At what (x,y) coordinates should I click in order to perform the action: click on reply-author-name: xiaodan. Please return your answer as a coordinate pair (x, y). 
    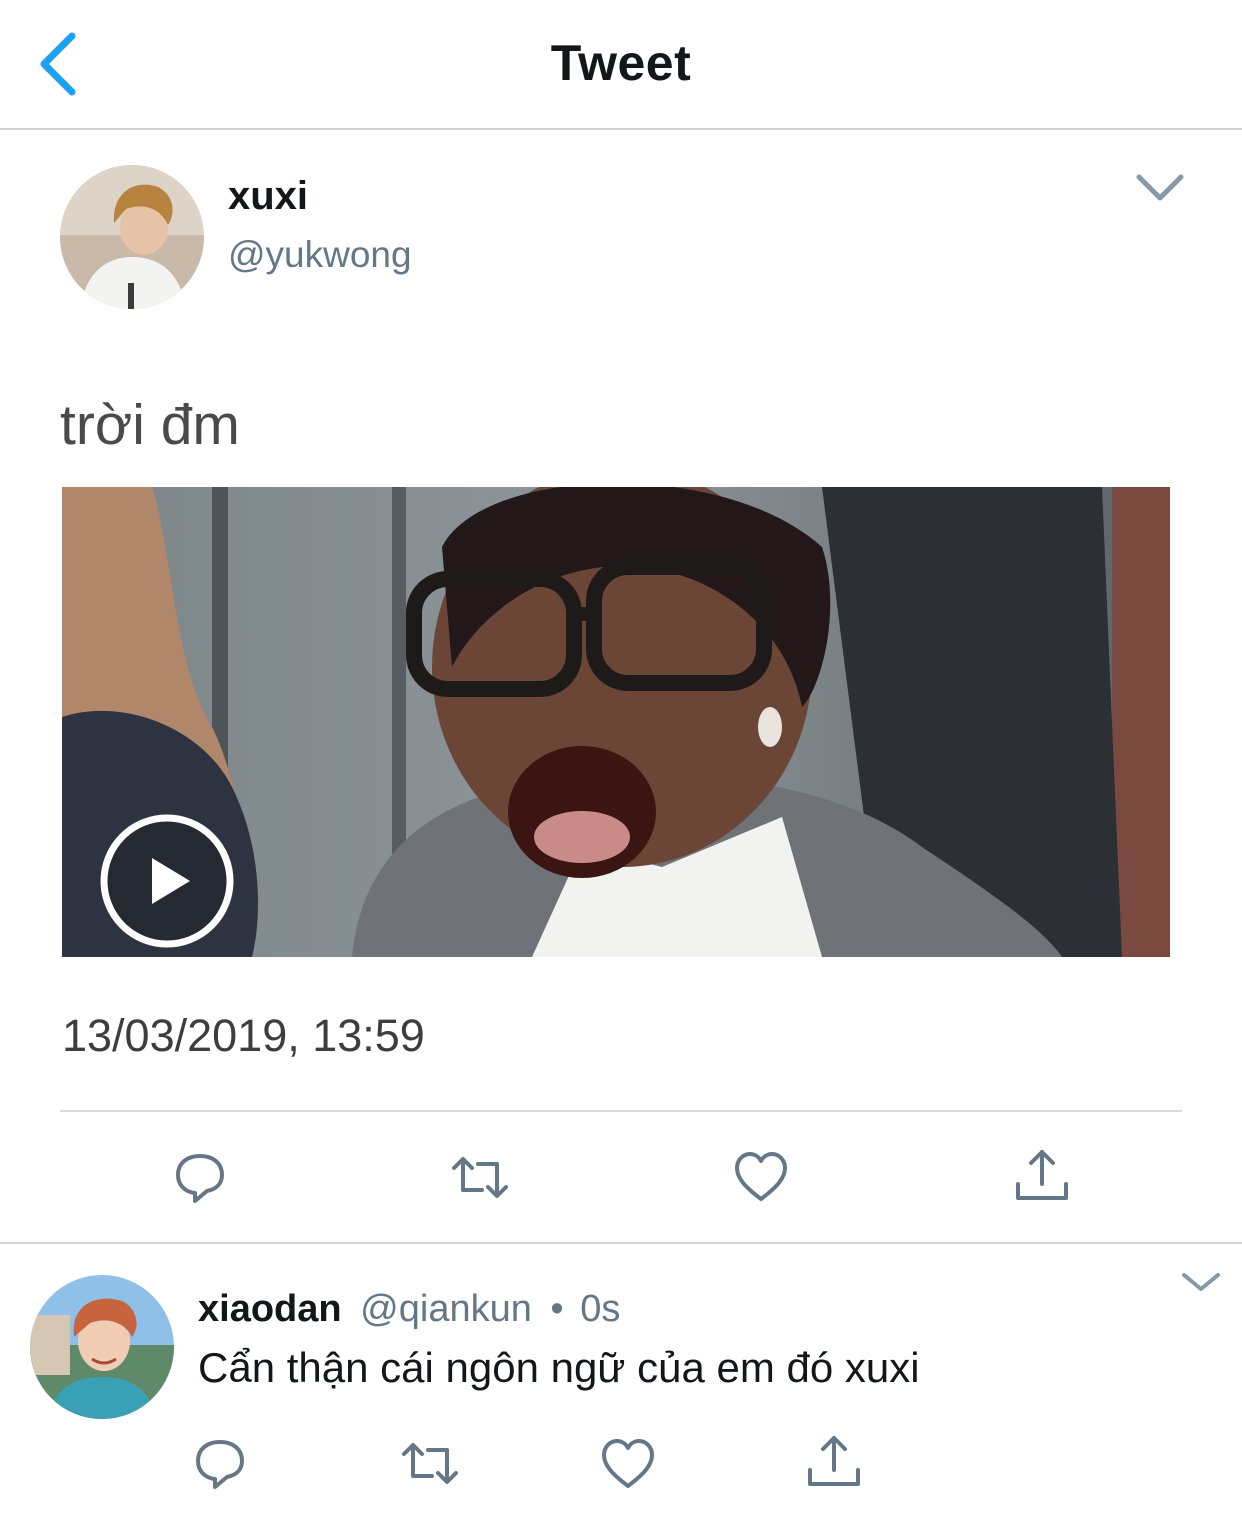
    Looking at the image, I should click on (270, 1309).